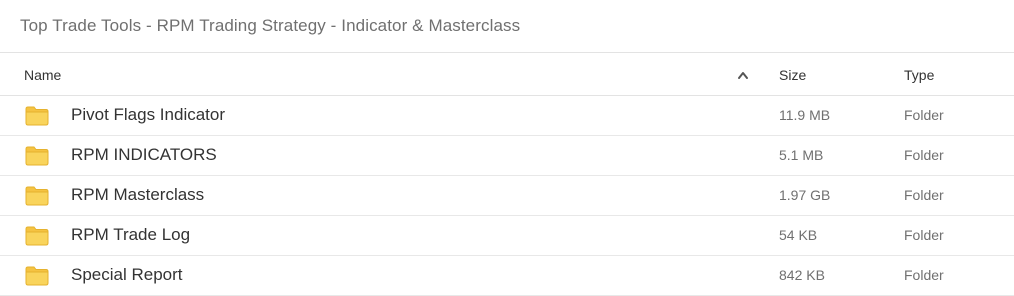 The image size is (1014, 296). I want to click on table-row: RPM Masterclass 1.97 GB Folder, so click(507, 196).